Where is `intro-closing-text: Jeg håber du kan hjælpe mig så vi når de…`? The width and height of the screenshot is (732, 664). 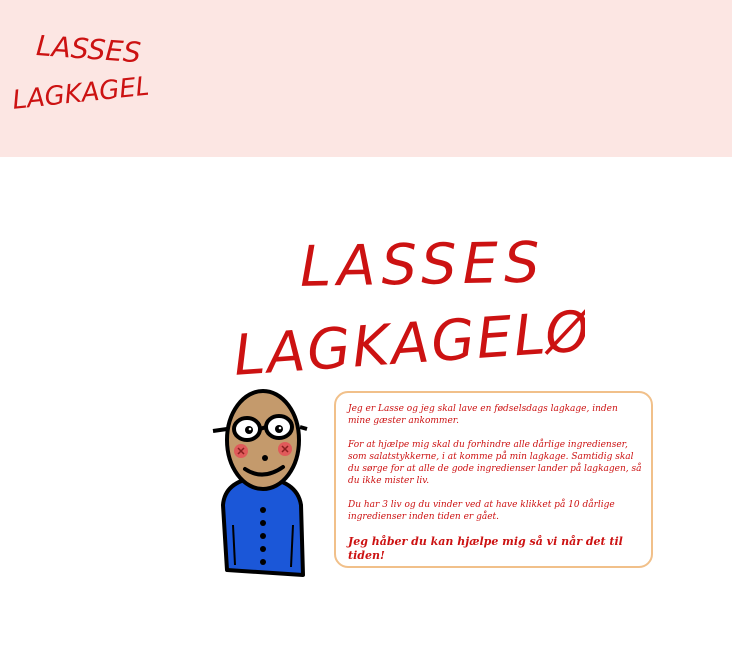 intro-closing-text: Jeg håber du kan hjælpe mig så vi når de… is located at coordinates (485, 548).